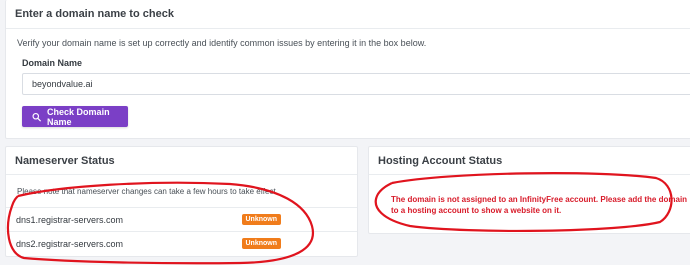 The image size is (690, 265). What do you see at coordinates (78, 116) in the screenshot?
I see `check-domain-button-label: Check Domain Name` at bounding box center [78, 116].